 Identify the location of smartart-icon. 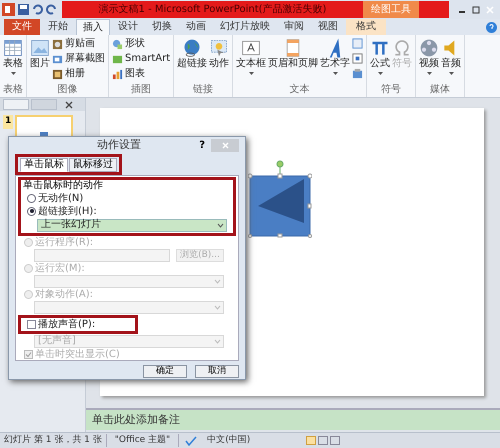
(117, 59).